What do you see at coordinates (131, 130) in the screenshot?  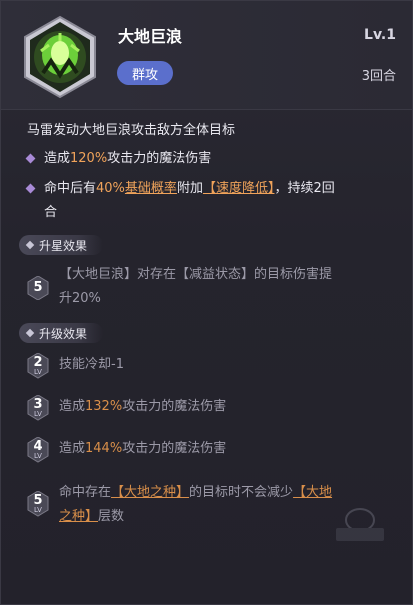 I see `skill-description: 马雷发动大地巨浪攻击敌方全体目标` at bounding box center [131, 130].